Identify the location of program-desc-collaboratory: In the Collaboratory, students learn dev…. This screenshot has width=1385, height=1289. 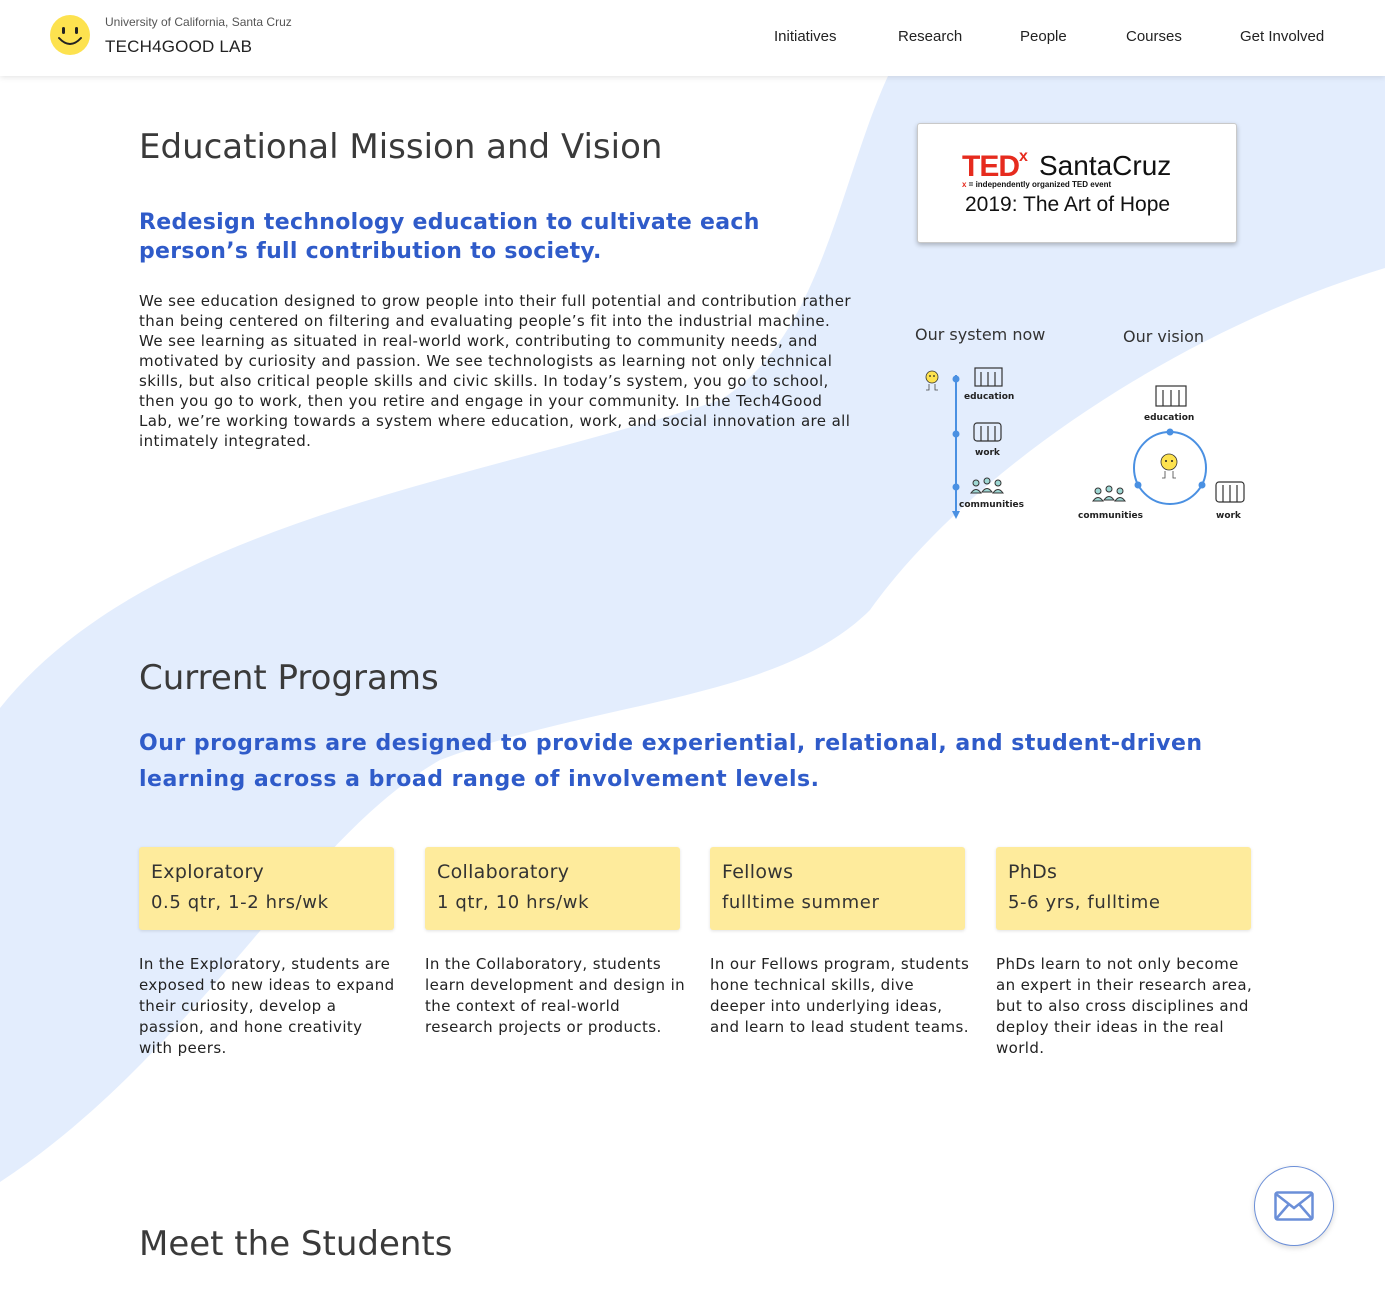
(555, 995).